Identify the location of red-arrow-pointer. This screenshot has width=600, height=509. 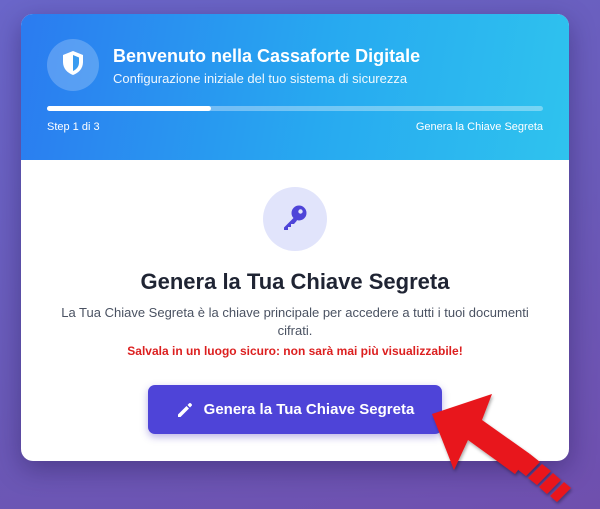
(500, 450).